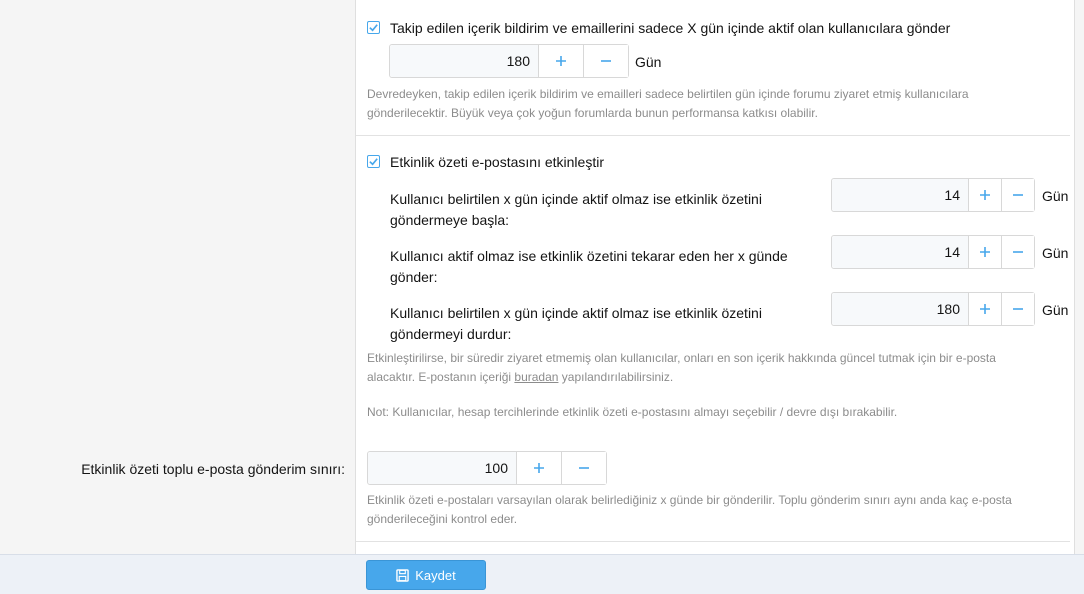 The image size is (1084, 594). I want to click on active-days-stepper: 180, so click(509, 61).